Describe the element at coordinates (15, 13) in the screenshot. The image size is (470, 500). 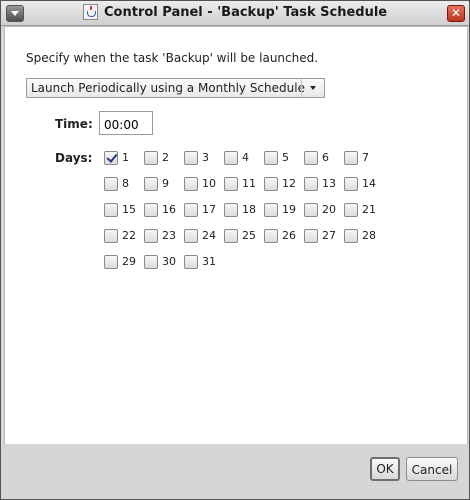
I see `window-menu-button` at that location.